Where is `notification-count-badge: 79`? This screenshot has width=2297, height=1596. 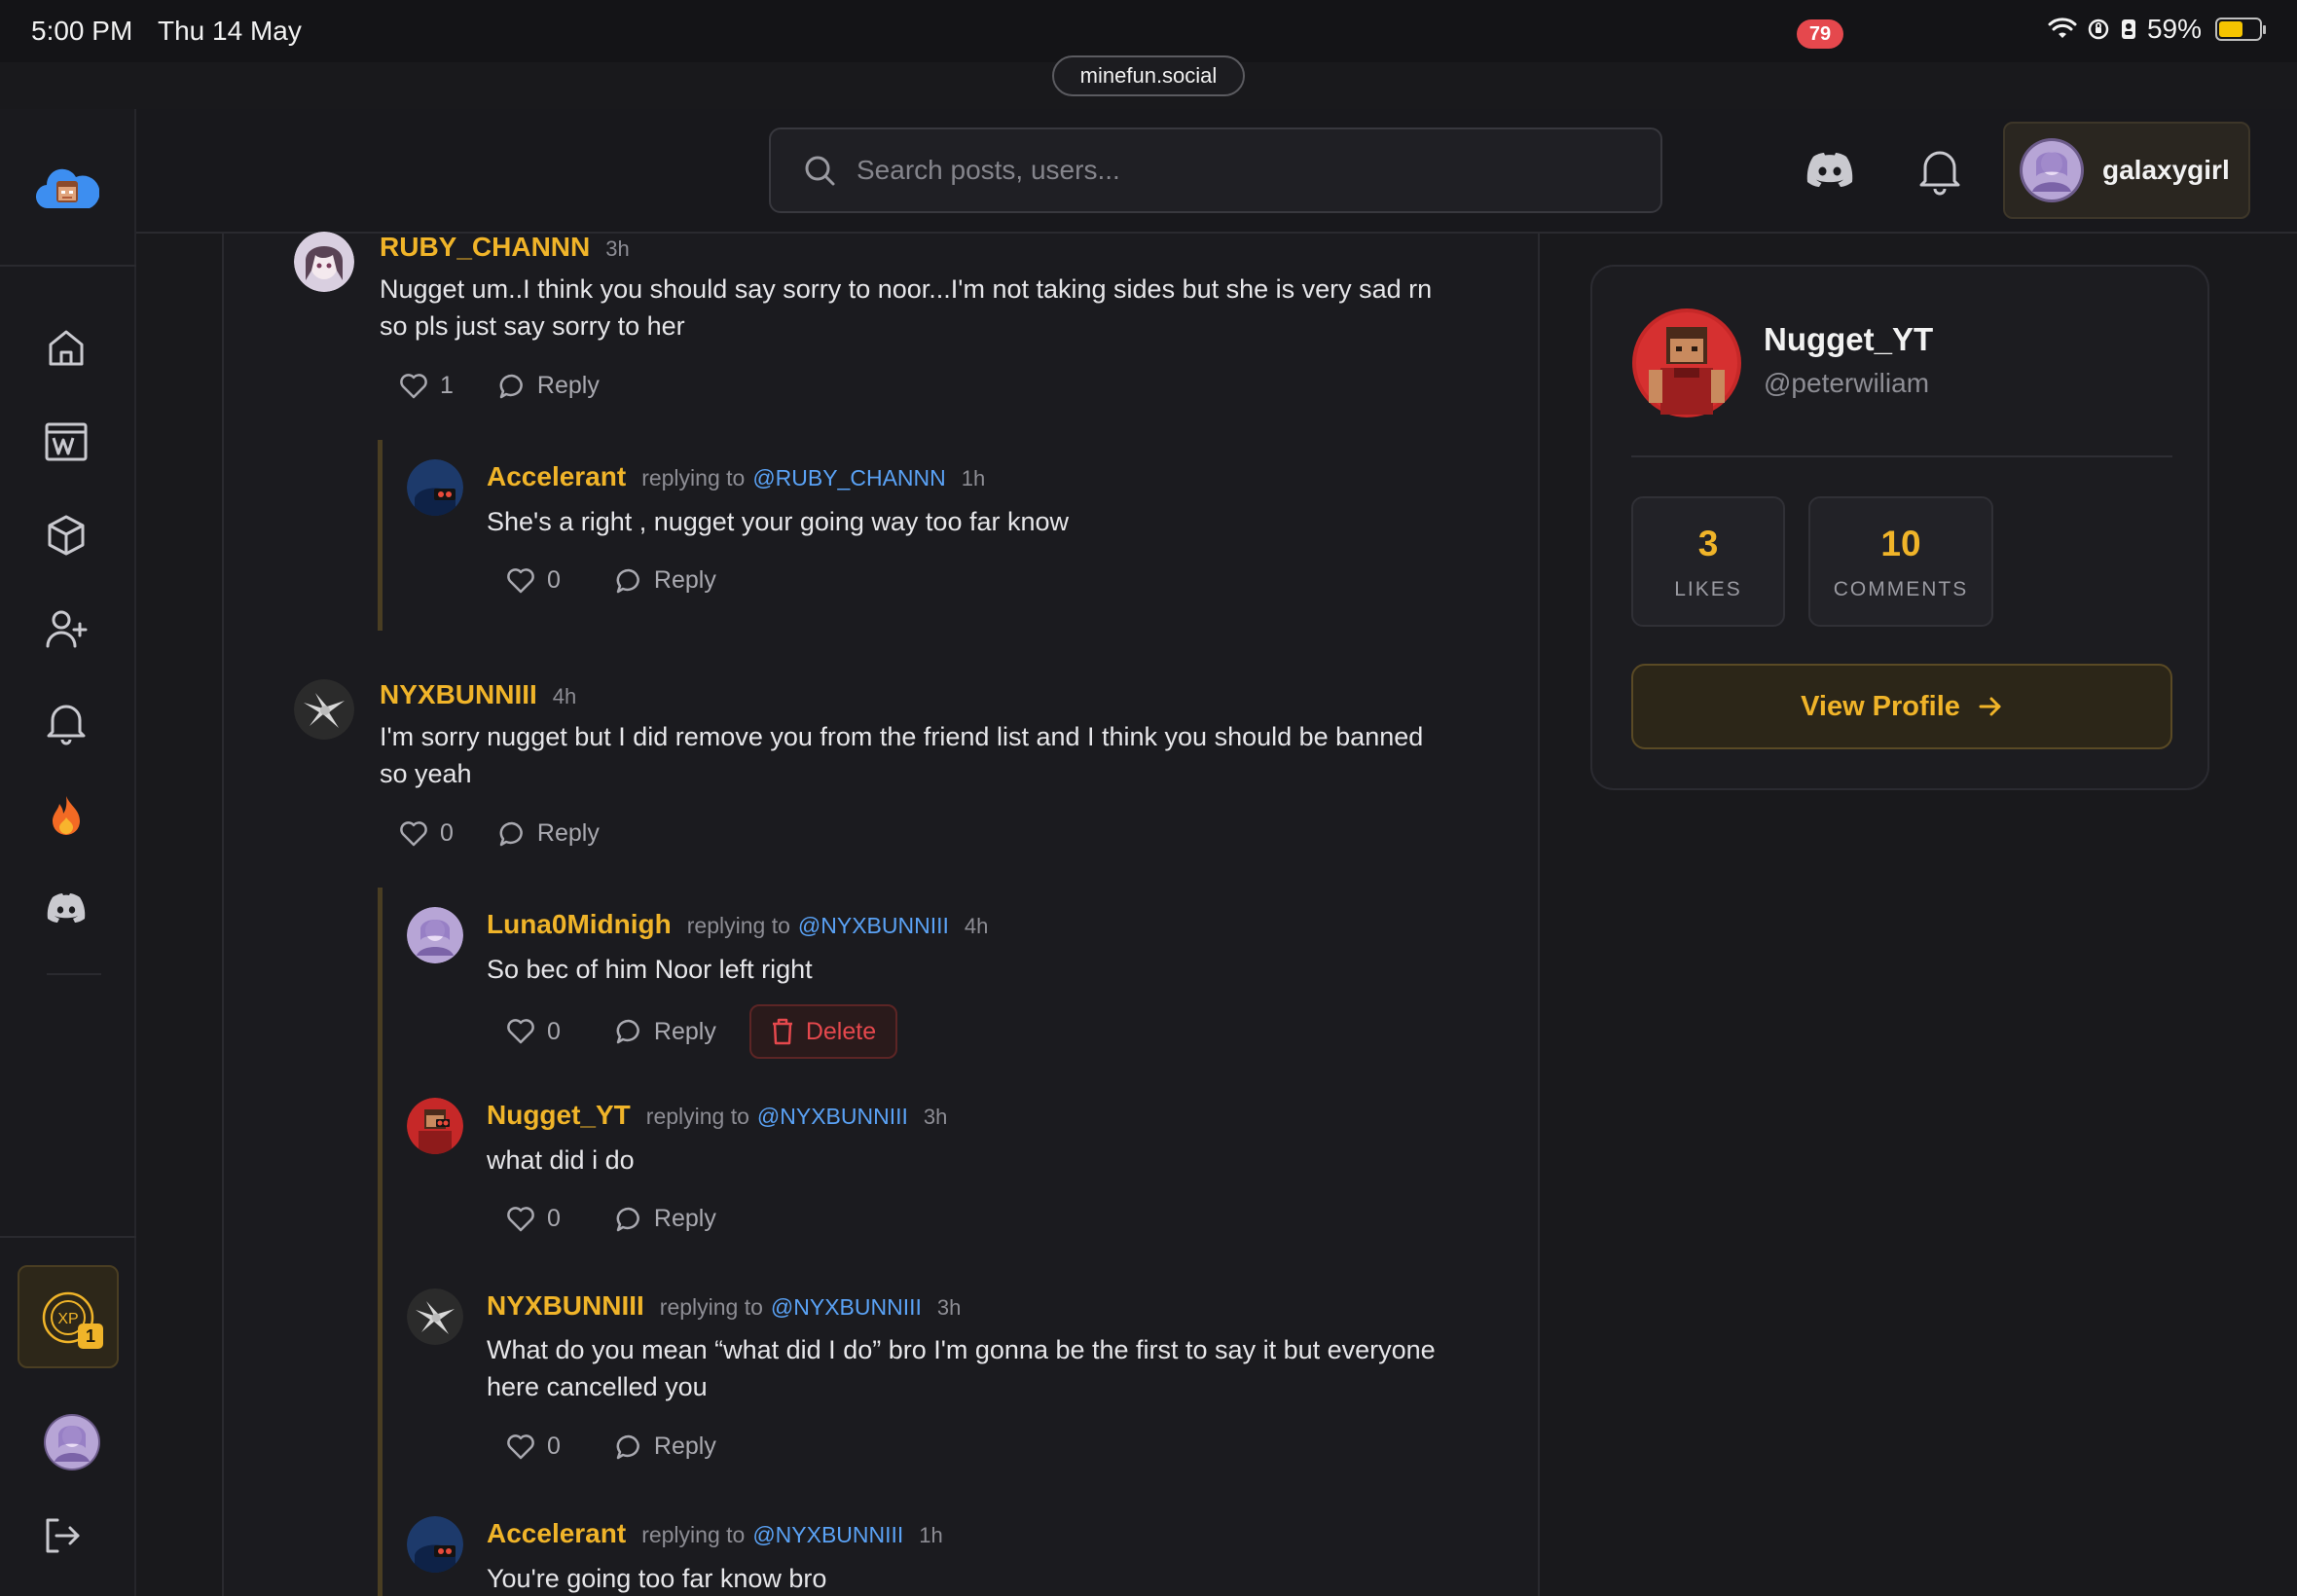
notification-count-badge: 79 is located at coordinates (1820, 34).